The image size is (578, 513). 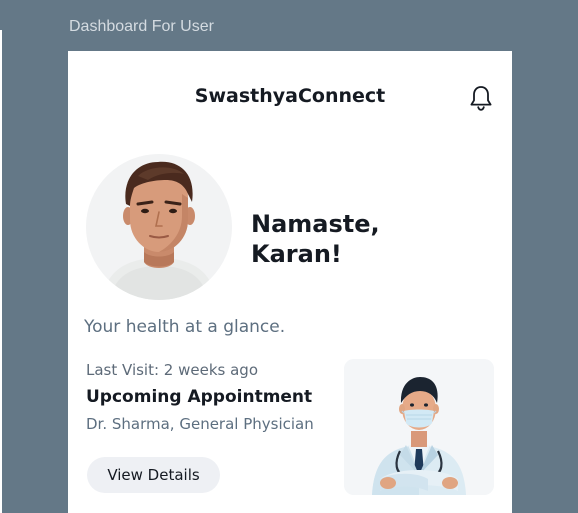 What do you see at coordinates (315, 224) in the screenshot?
I see `greeting-line-1: Namaste,` at bounding box center [315, 224].